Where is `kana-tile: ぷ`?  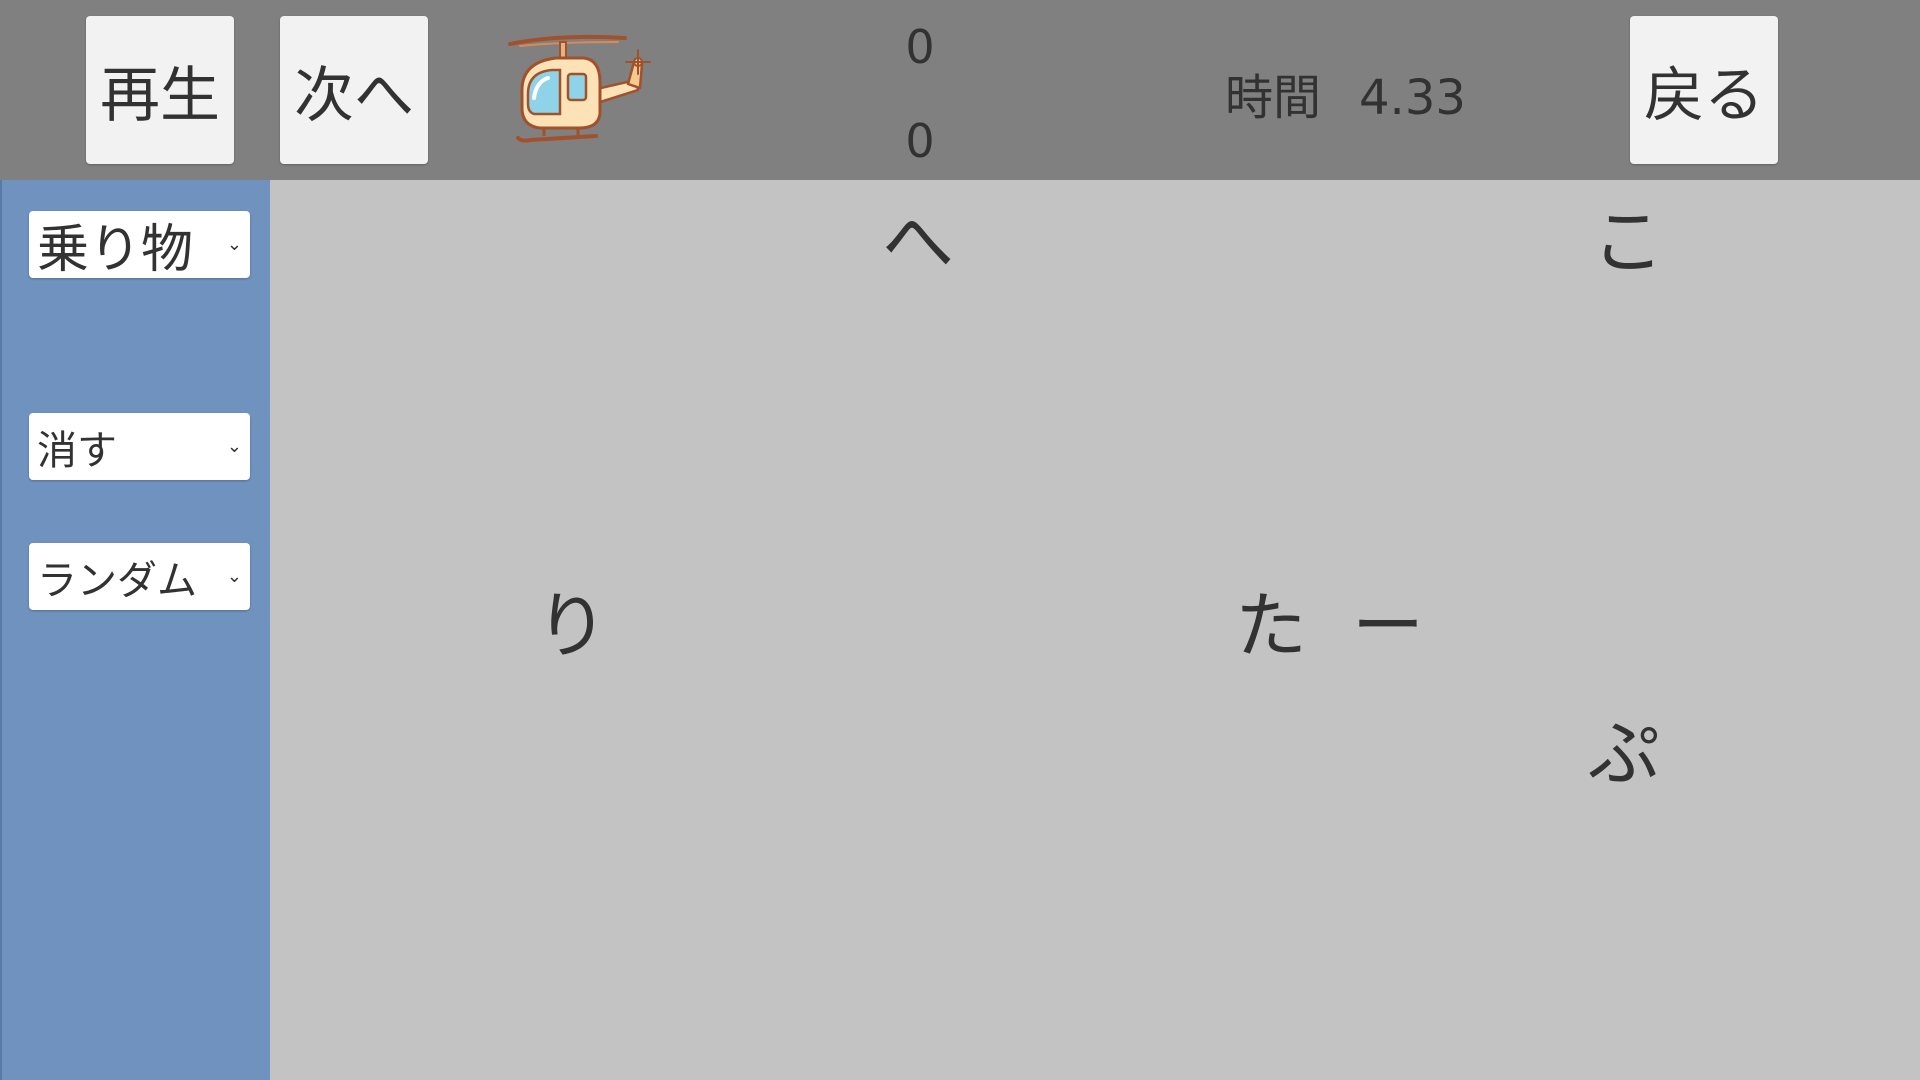
kana-tile: ぷ is located at coordinates (1624, 754).